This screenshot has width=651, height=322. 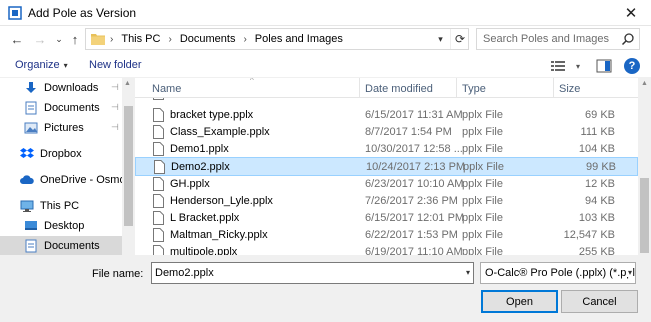 I want to click on change-view-button: ▾, so click(x=566, y=66).